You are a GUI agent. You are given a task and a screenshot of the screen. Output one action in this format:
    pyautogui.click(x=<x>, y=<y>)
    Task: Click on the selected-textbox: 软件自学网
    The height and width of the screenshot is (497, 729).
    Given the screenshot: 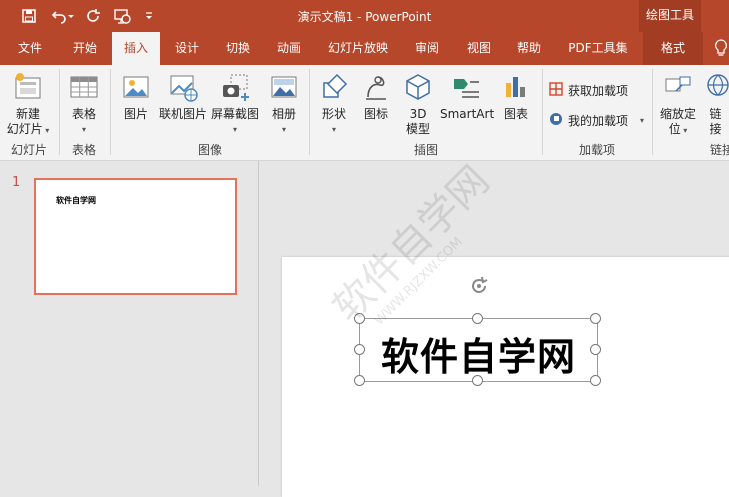 What is the action you would take?
    pyautogui.click(x=478, y=350)
    